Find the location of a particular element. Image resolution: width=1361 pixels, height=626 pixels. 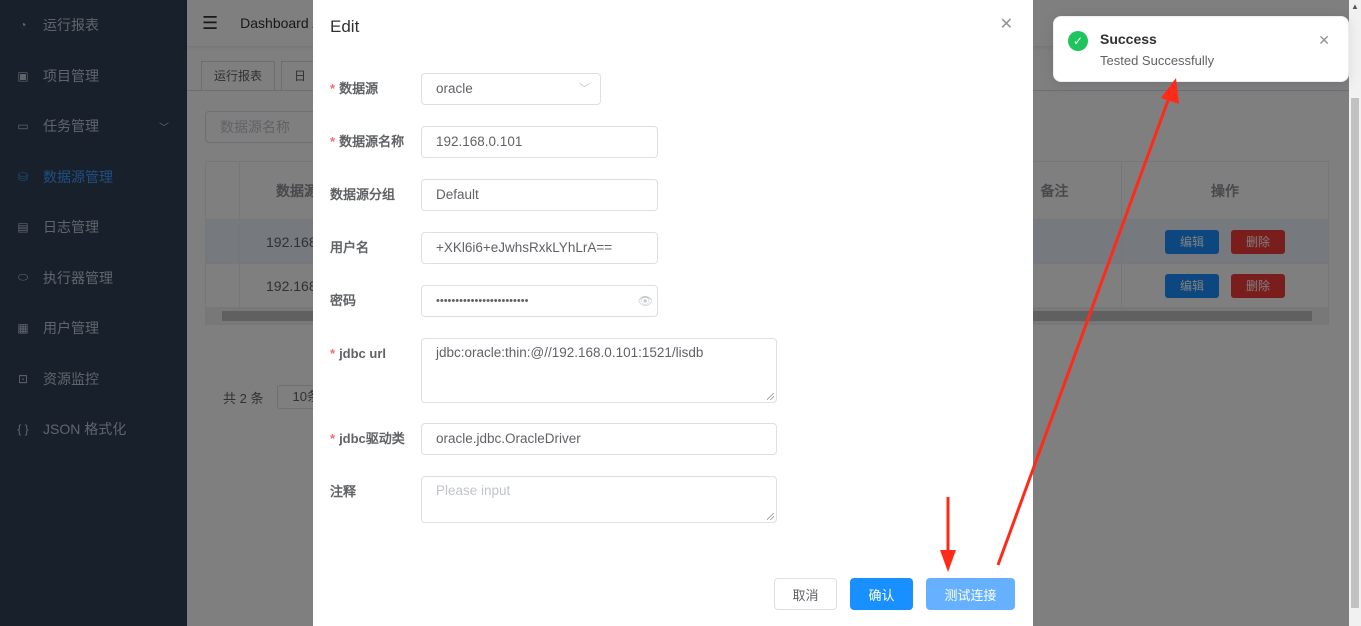

arrow-to-test-button is located at coordinates (948, 534).